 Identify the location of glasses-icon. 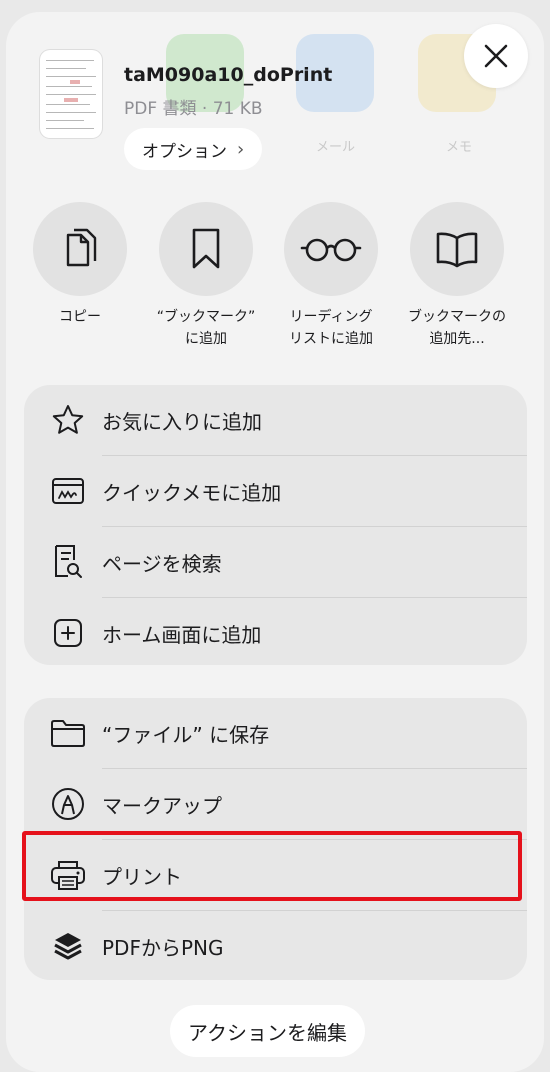
(331, 250).